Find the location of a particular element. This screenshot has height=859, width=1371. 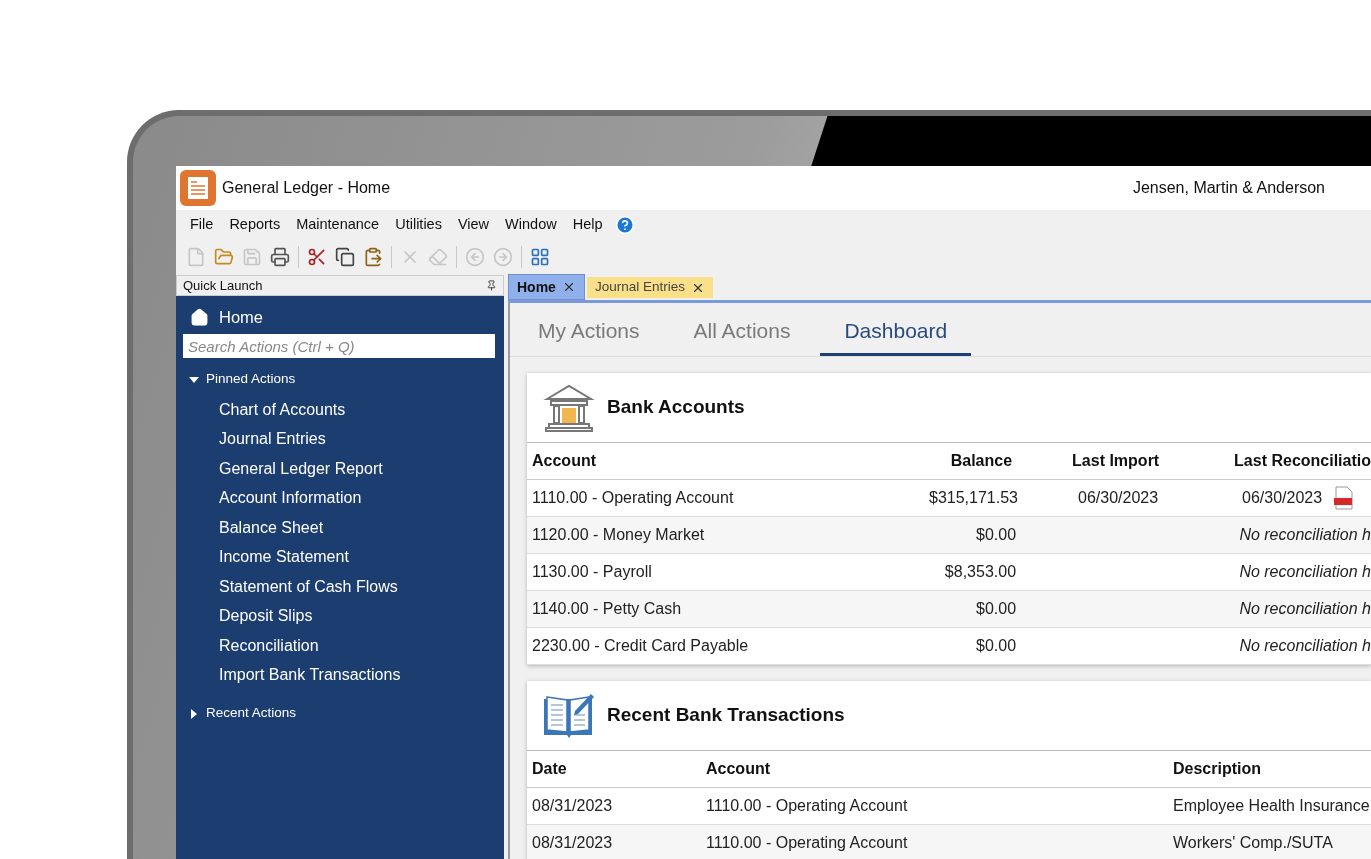

print-icon is located at coordinates (280, 256).